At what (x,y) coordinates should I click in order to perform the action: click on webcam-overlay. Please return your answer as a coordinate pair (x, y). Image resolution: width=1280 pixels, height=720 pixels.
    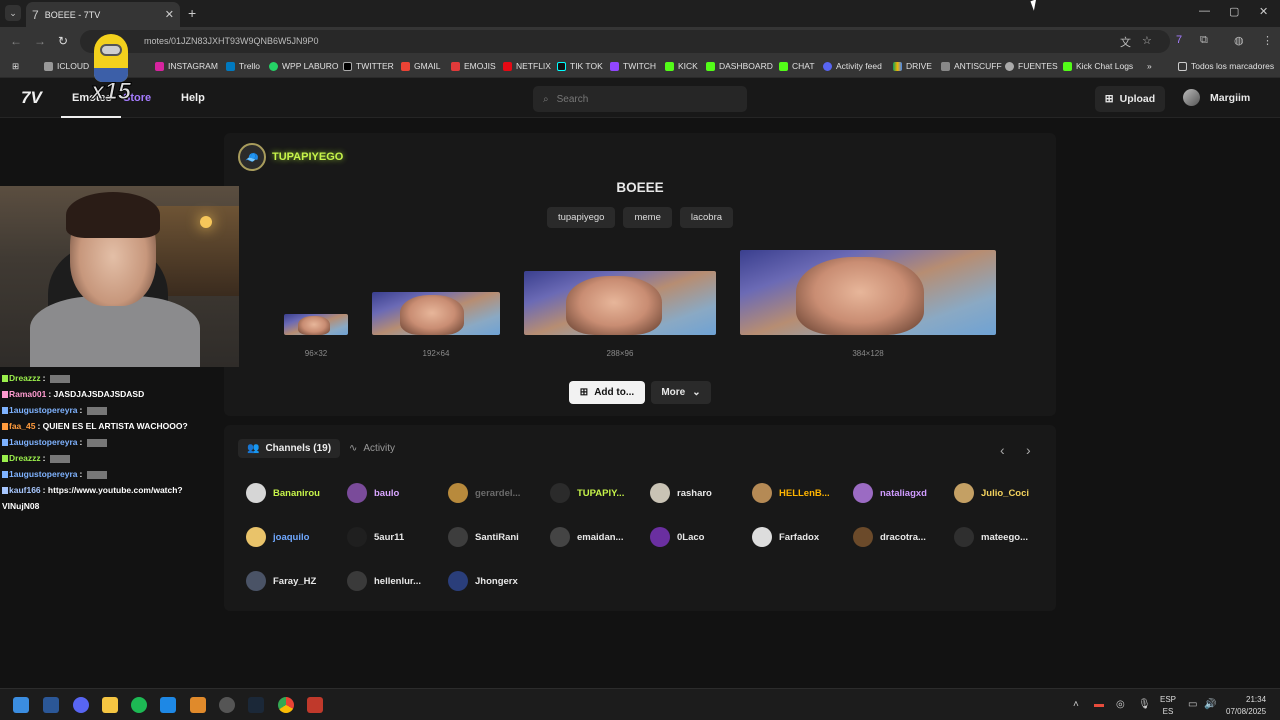
    Looking at the image, I should click on (119, 276).